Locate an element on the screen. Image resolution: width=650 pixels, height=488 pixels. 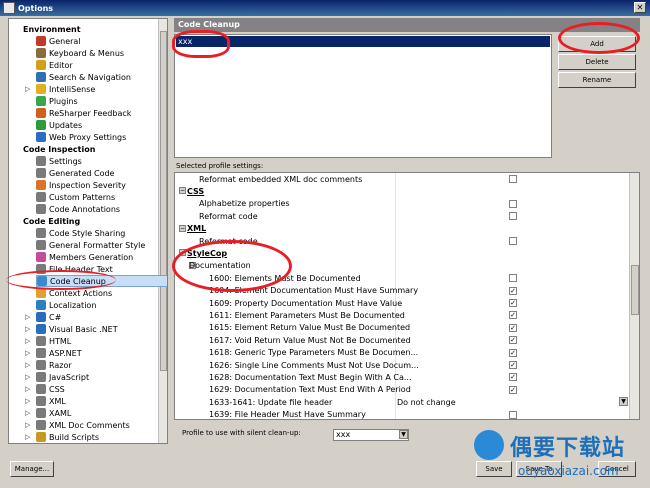
watermark-url: ouyaoxiazai.com is located at coordinates (568, 471).